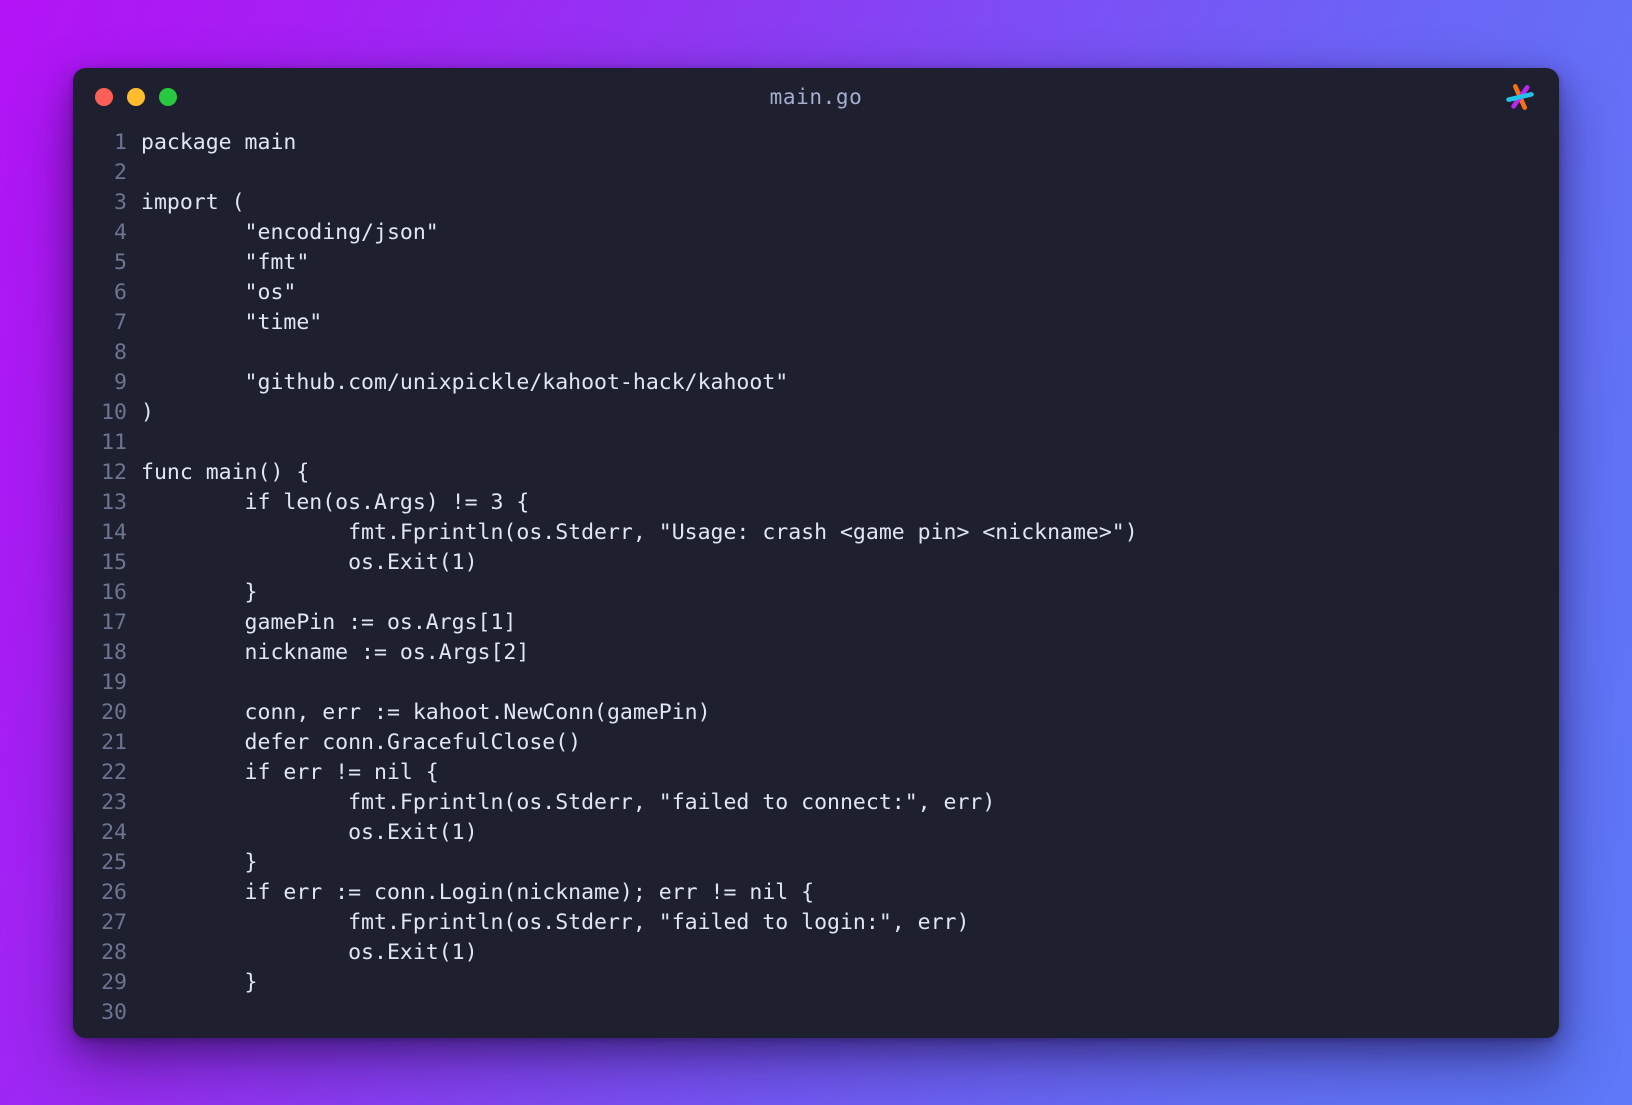  What do you see at coordinates (120, 202) in the screenshot?
I see `line-number: 3` at bounding box center [120, 202].